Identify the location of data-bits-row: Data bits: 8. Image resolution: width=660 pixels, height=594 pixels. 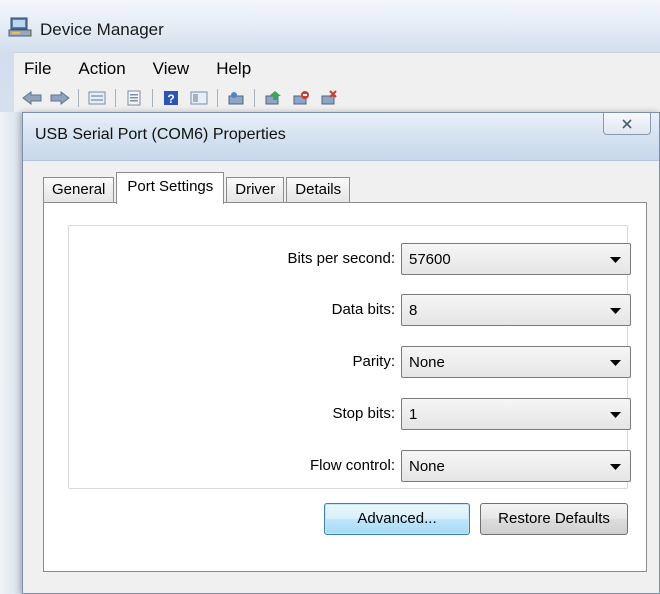
(350, 311).